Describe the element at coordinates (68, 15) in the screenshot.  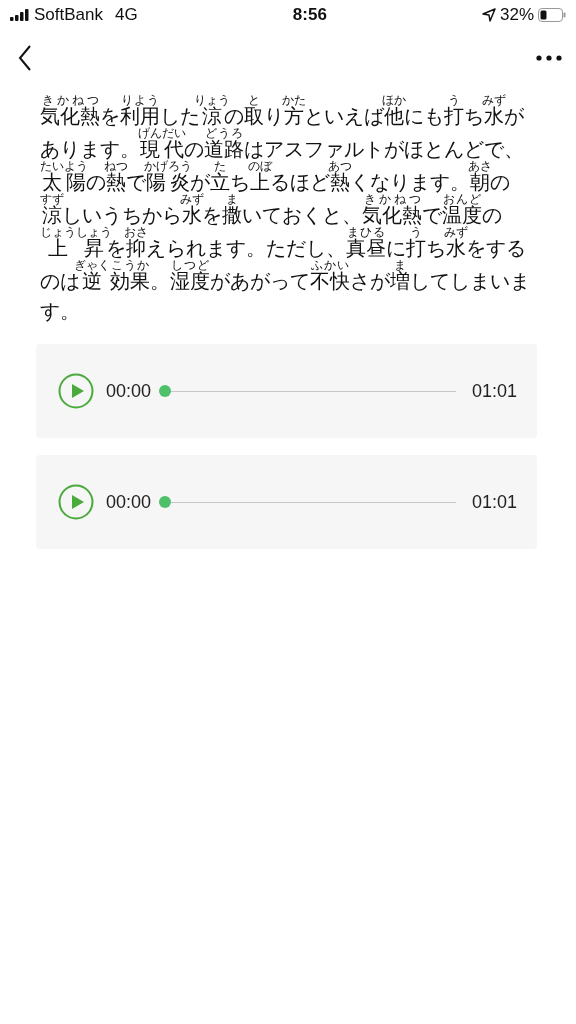
I see `carrier-name: SoftBank` at that location.